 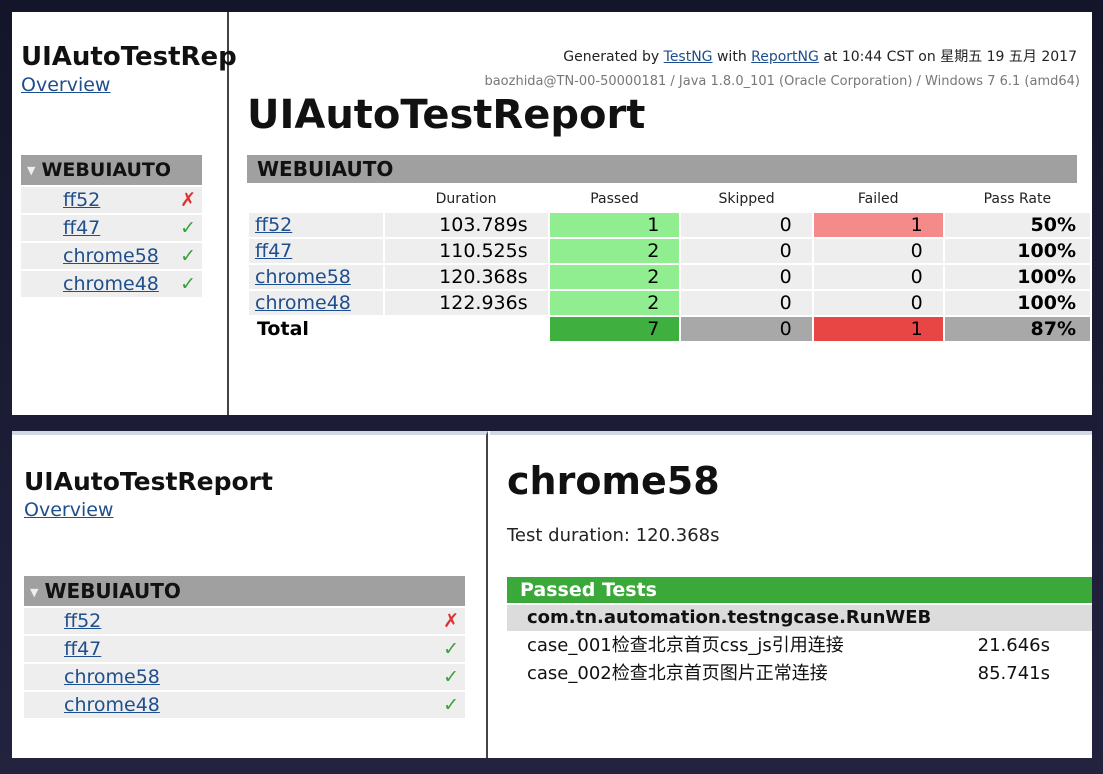 I want to click on total-row: Total 7 0 1 87%, so click(x=669, y=329).